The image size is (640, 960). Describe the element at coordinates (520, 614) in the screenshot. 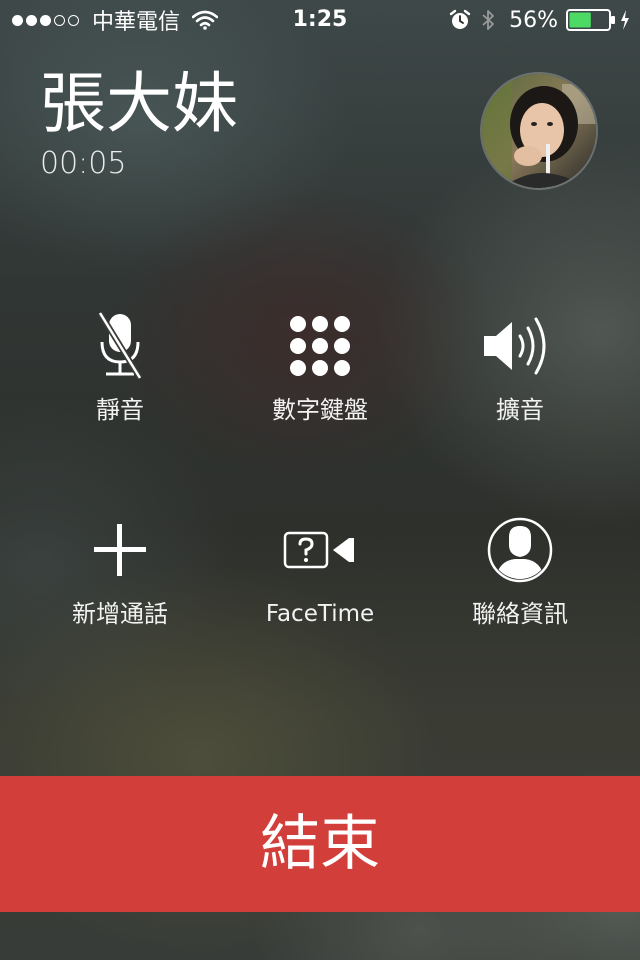

I see `contact-info-label: 聯絡資訊` at that location.